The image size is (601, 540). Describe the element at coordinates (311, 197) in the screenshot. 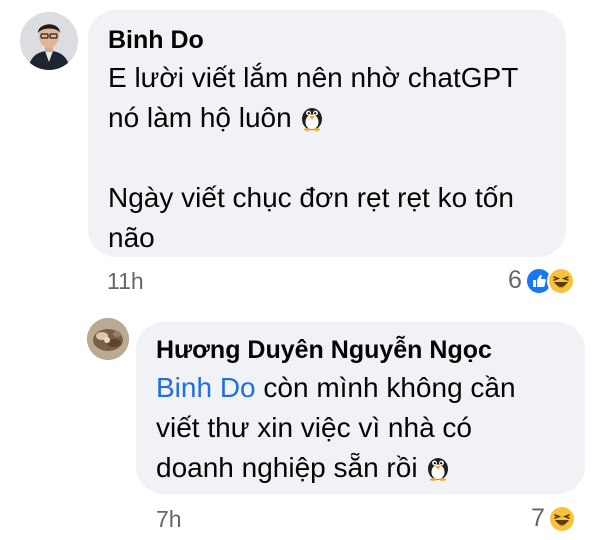

I see `comment-line: Ngày viết chục đơn rẹt rẹt ko tốn` at that location.